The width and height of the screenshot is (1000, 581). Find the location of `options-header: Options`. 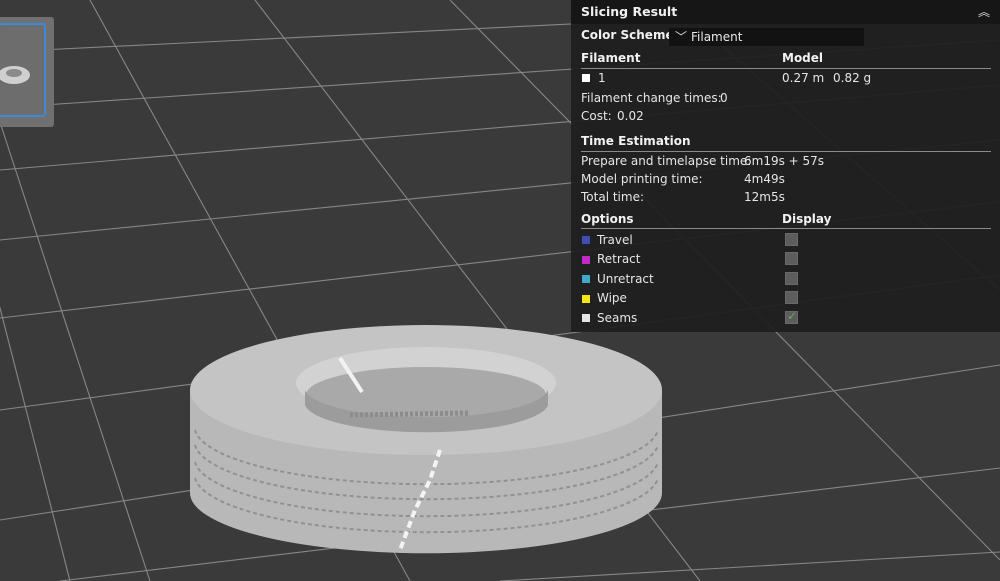

options-header: Options is located at coordinates (607, 219).